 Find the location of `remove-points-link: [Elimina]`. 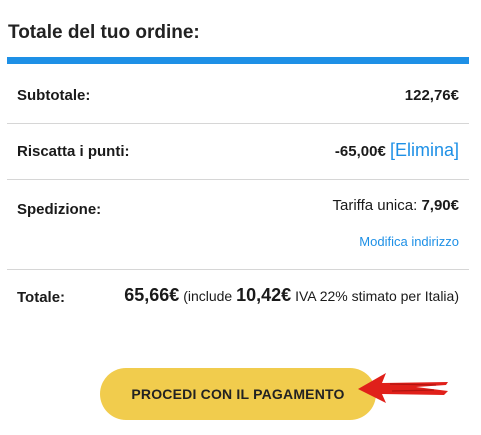

remove-points-link: [Elimina] is located at coordinates (424, 150).